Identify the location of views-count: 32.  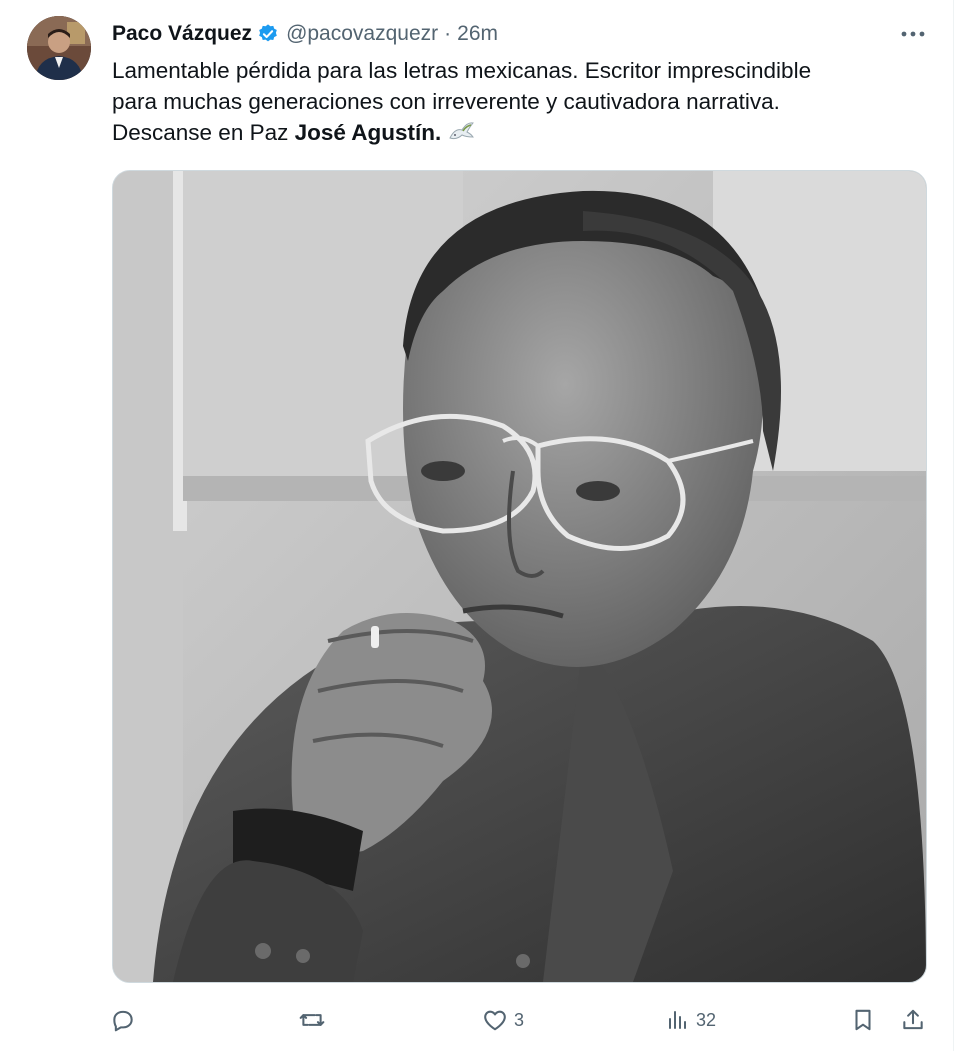
(706, 1019).